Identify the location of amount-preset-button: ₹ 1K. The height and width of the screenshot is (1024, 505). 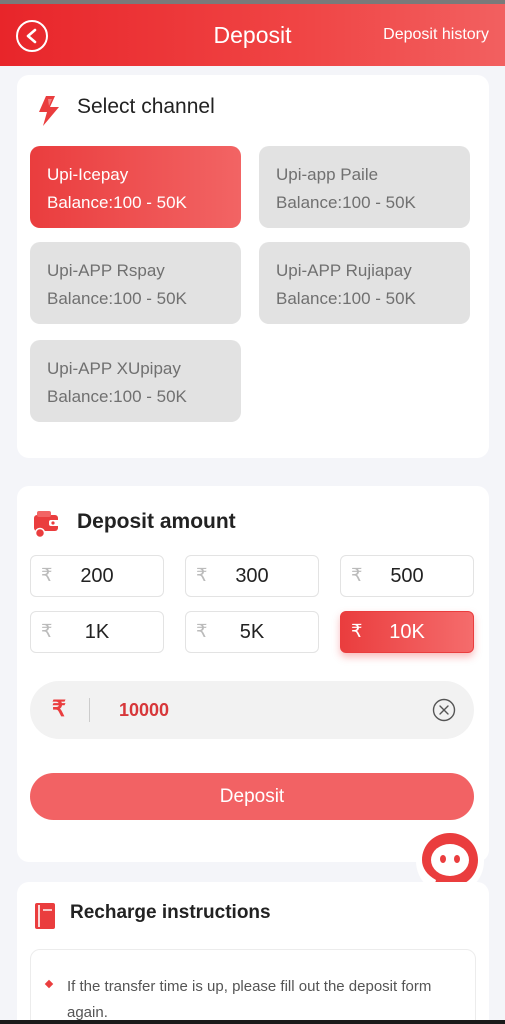
(97, 632).